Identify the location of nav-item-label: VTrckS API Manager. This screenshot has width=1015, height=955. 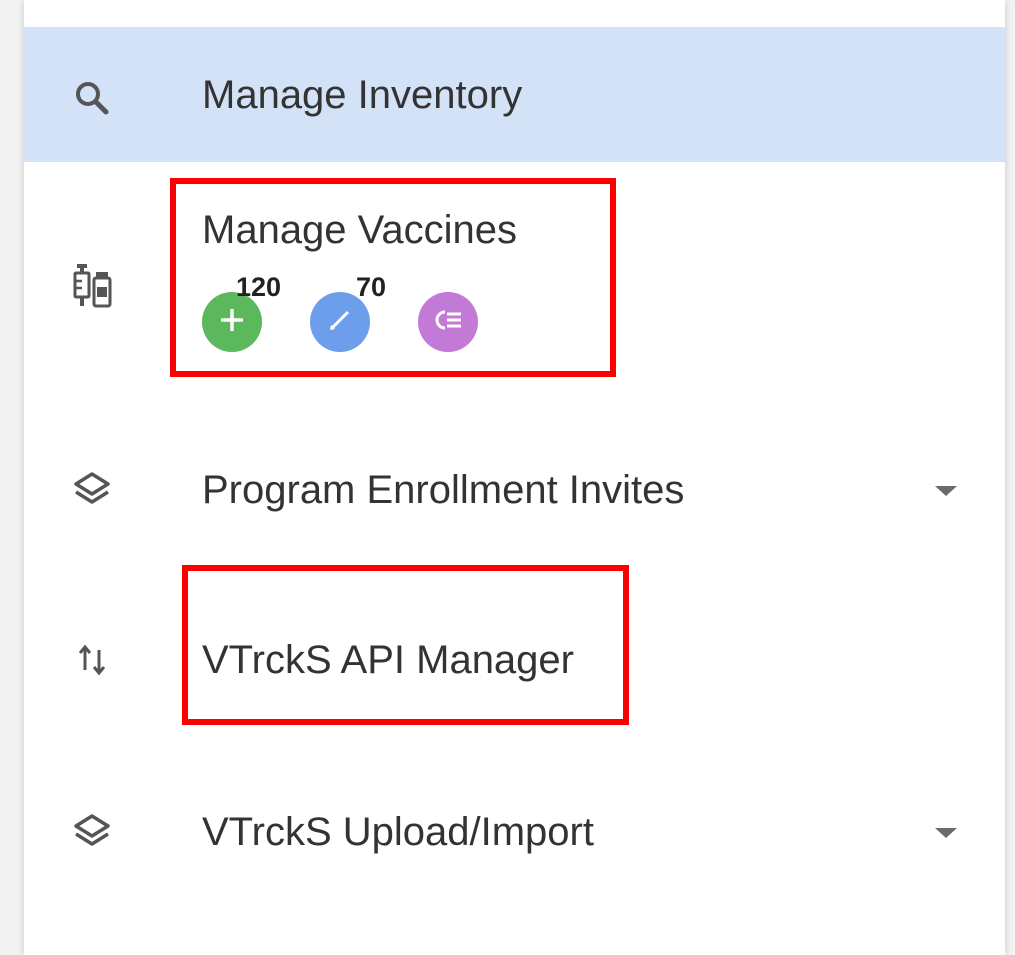
(388, 660).